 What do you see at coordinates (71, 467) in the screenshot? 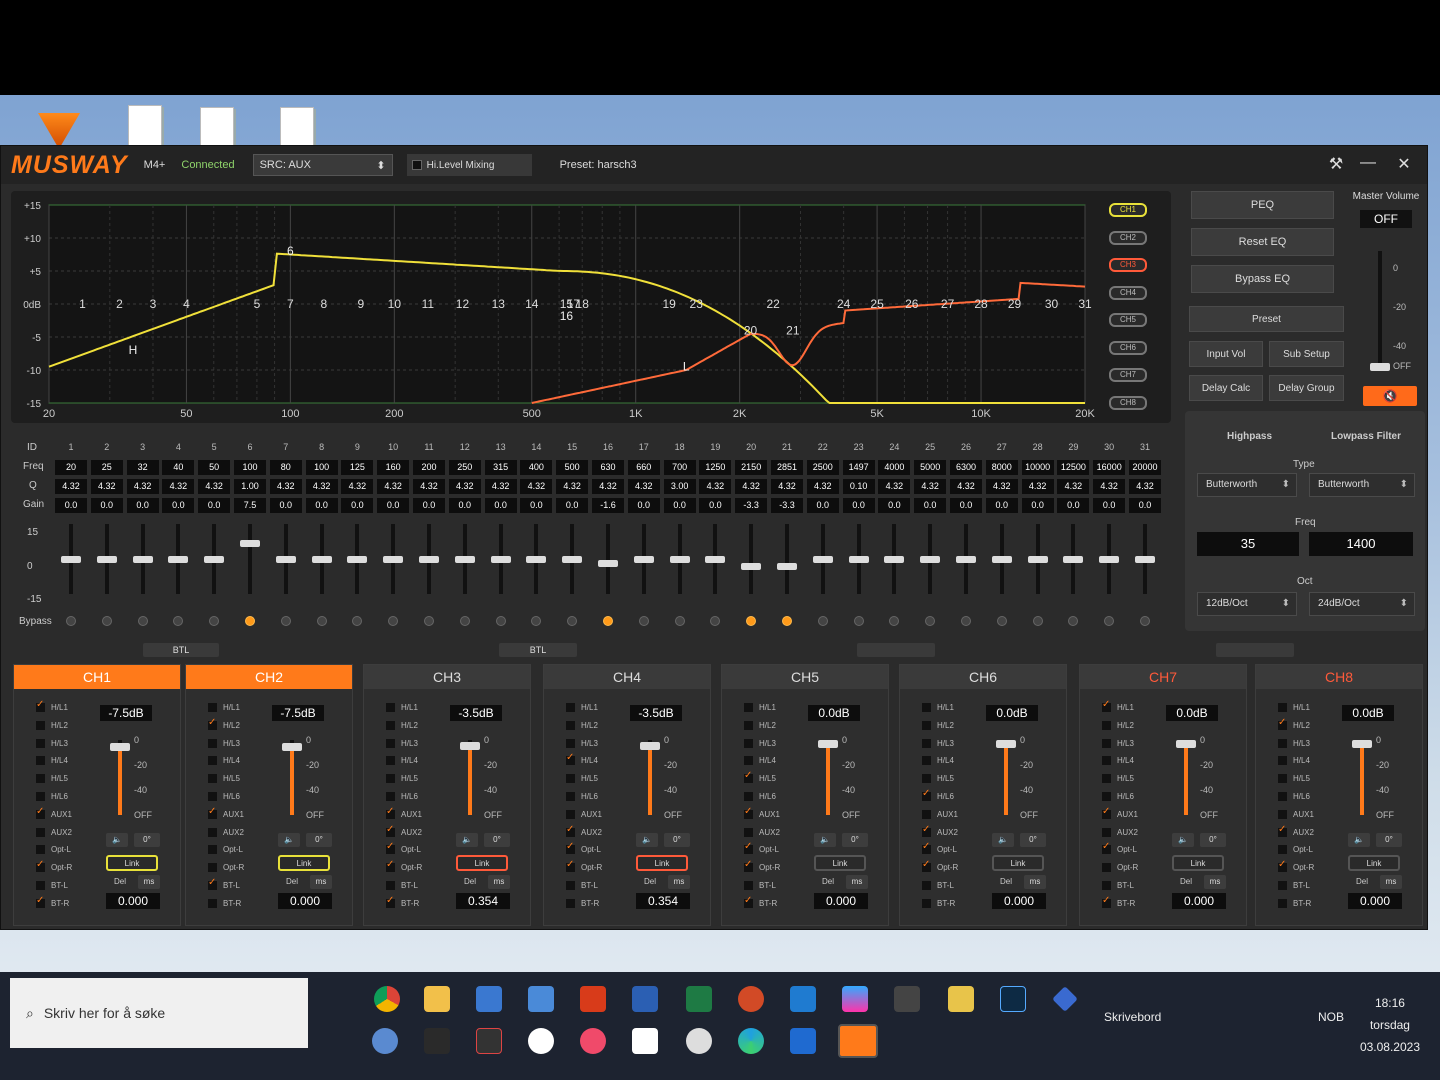
I see `band-freq-field: 20` at bounding box center [71, 467].